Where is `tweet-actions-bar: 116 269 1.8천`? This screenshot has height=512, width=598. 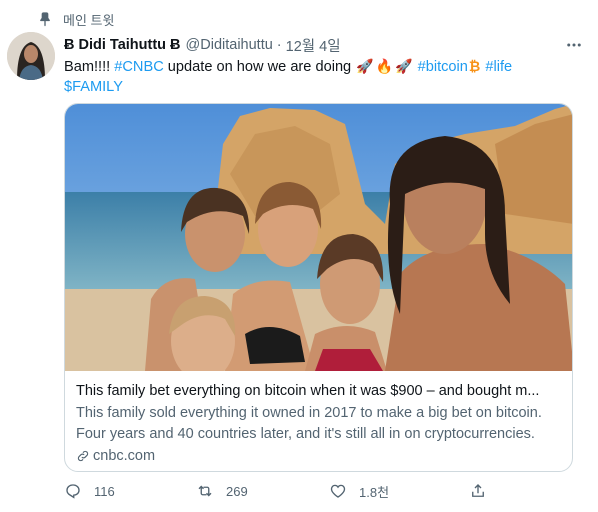
tweet-actions-bar: 116 269 1.8천 is located at coordinates (284, 491).